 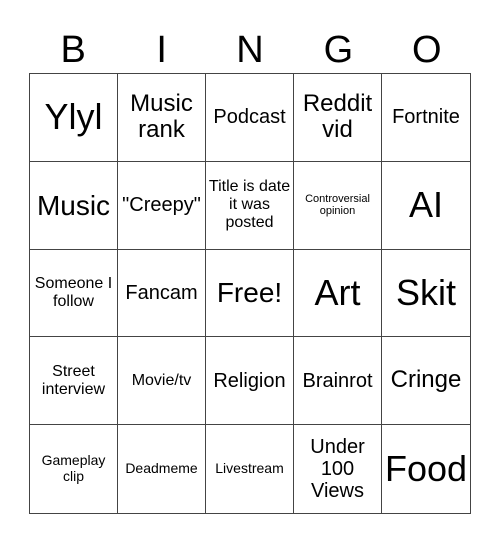 I want to click on bingo-cell: Fortnite, so click(x=426, y=118).